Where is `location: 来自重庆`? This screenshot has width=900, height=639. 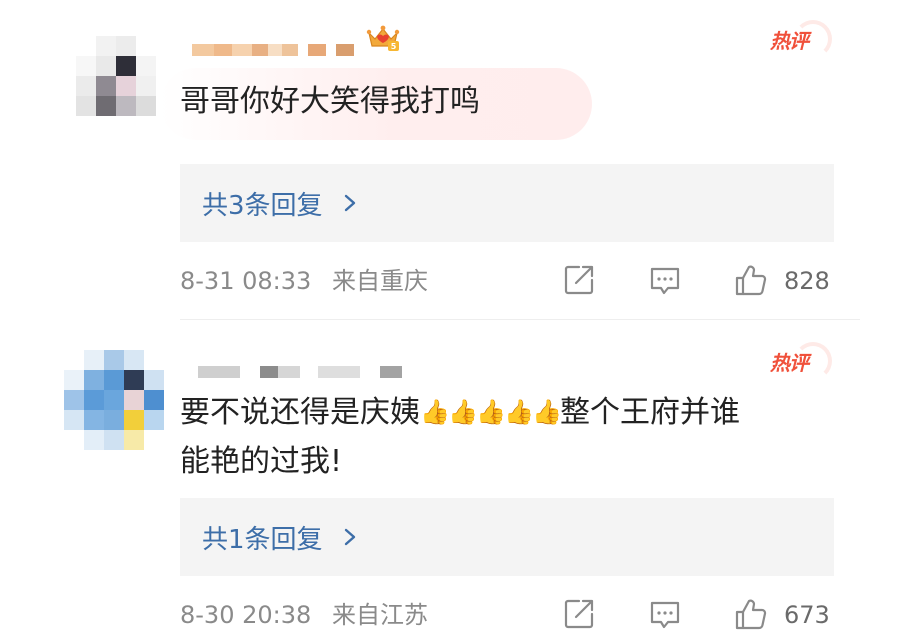 location: 来自重庆 is located at coordinates (380, 281).